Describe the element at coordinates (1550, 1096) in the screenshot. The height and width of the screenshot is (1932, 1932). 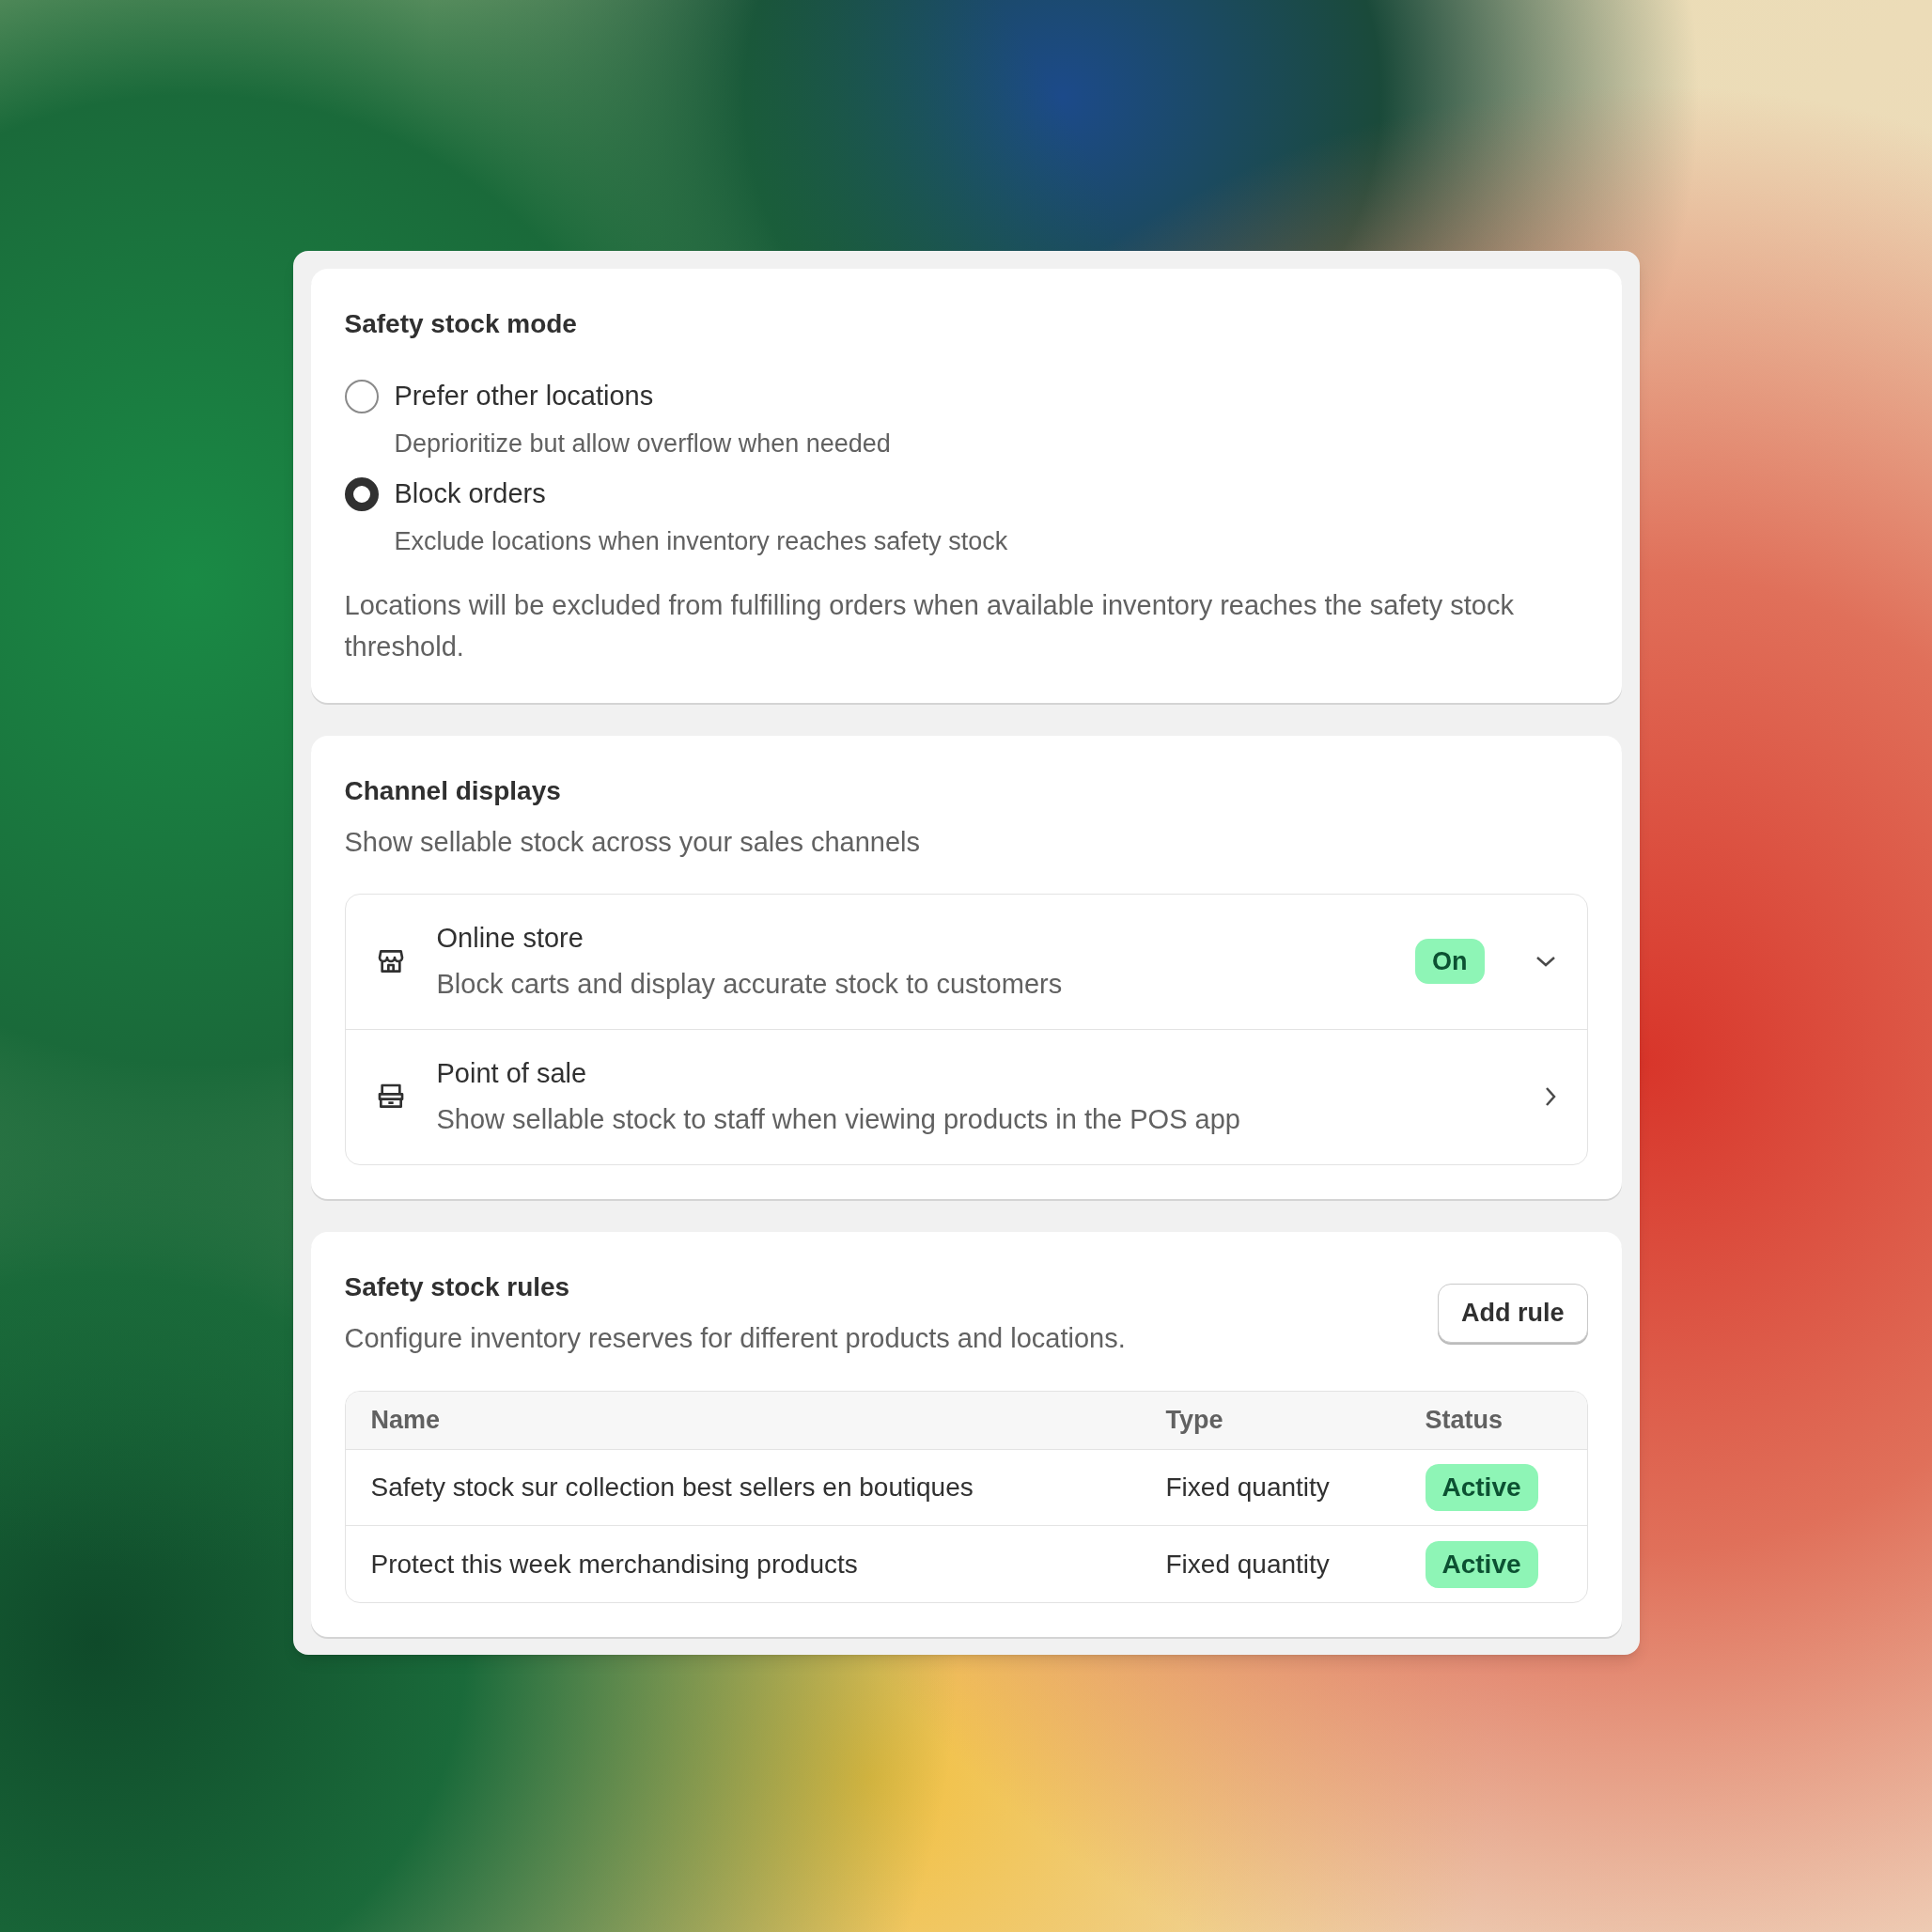
I see `chevron-right-icon` at that location.